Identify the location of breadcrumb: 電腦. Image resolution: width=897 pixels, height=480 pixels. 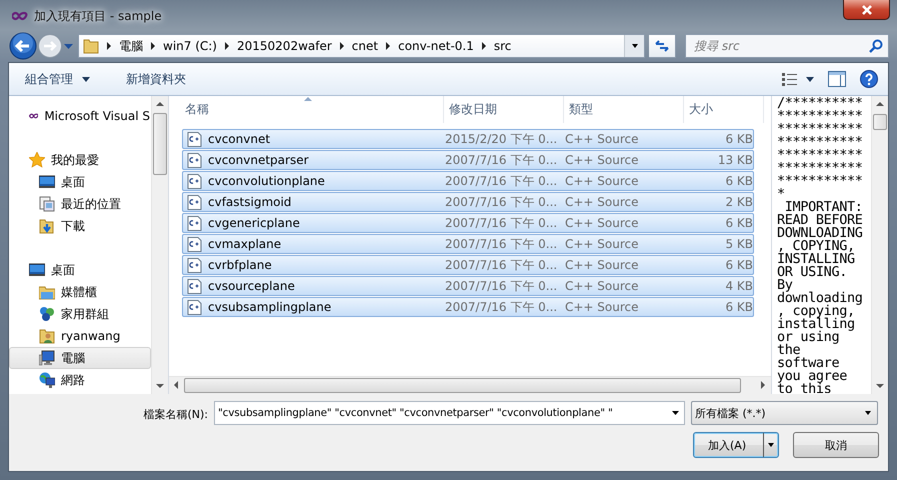
(131, 46).